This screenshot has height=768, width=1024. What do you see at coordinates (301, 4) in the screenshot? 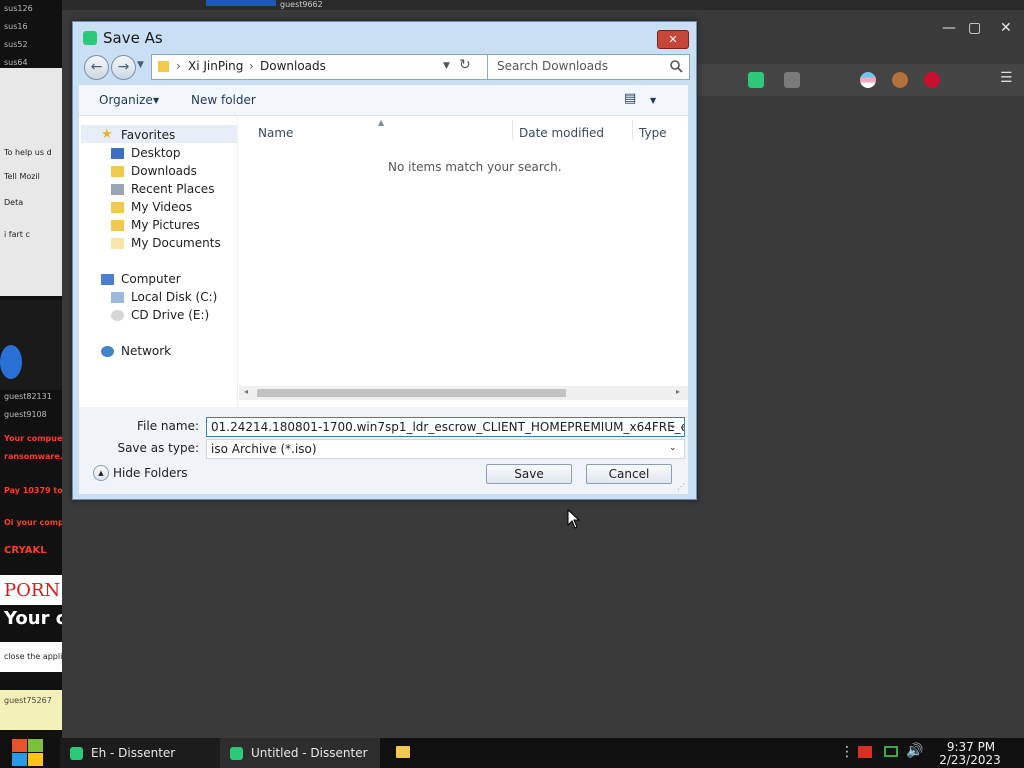
I see `background-top-text: guest9662` at bounding box center [301, 4].